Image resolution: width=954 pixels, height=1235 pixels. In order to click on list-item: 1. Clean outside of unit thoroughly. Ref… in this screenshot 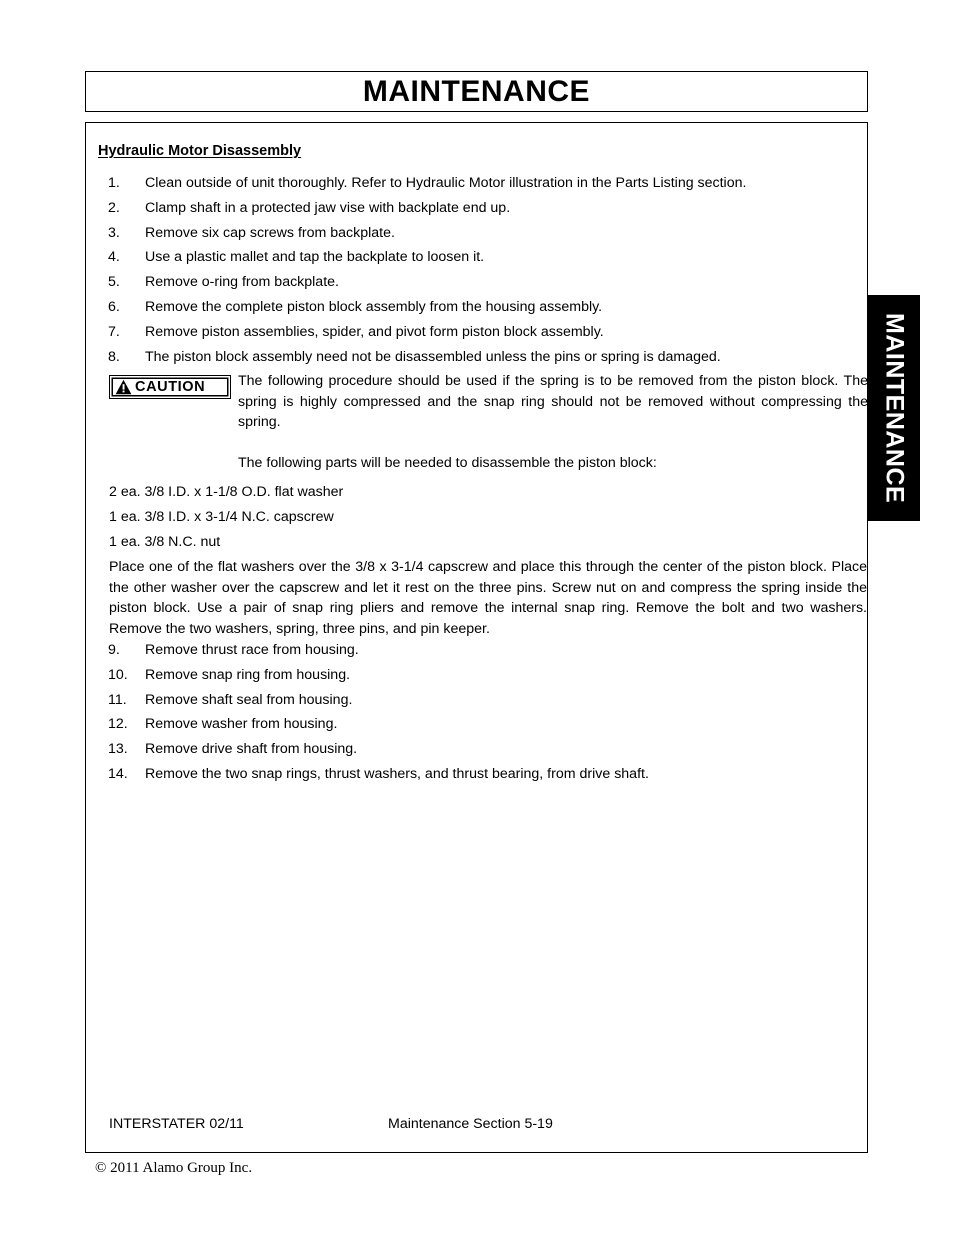, I will do `click(477, 183)`.